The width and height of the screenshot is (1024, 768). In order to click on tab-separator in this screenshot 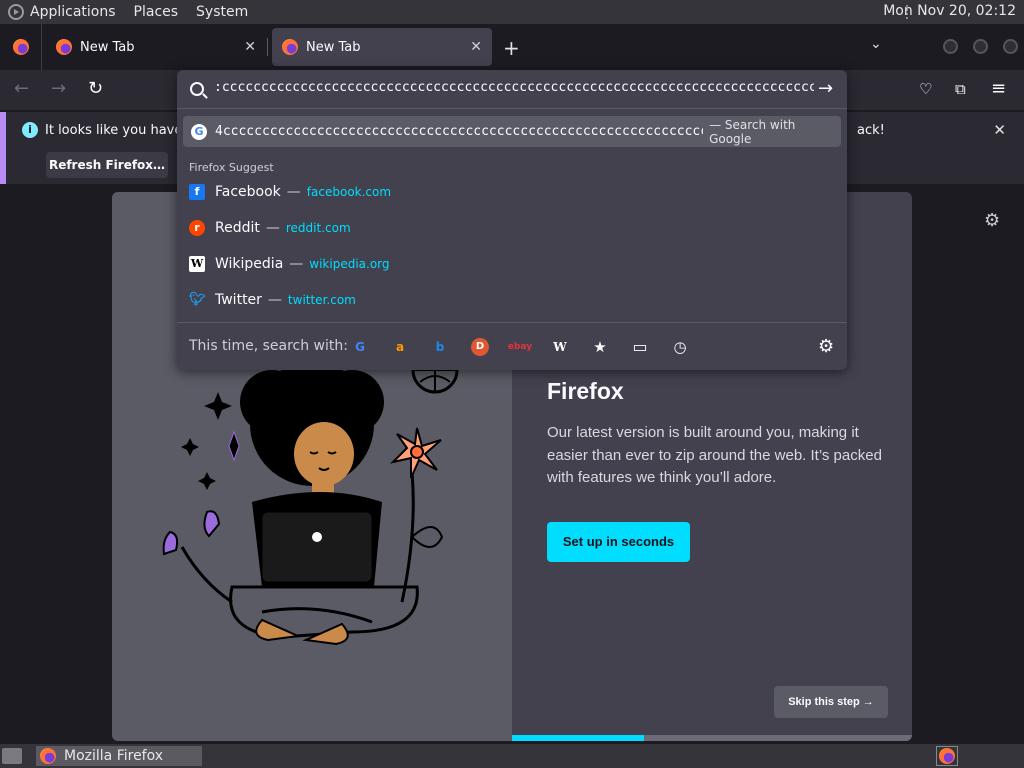, I will do `click(267, 47)`.